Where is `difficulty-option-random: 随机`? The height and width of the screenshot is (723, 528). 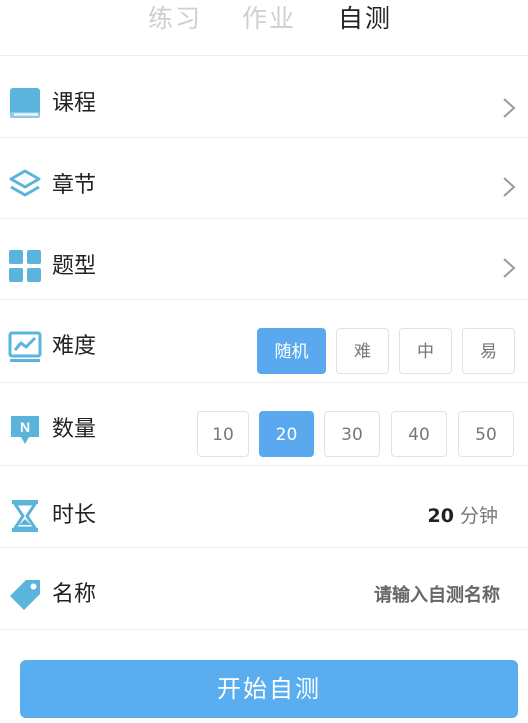 difficulty-option-random: 随机 is located at coordinates (291, 351).